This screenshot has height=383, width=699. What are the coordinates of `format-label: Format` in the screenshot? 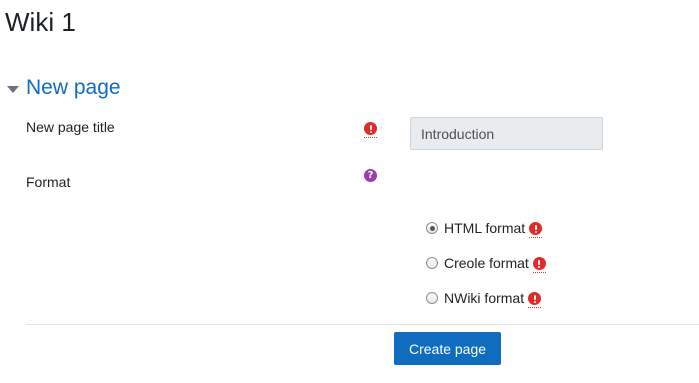 It's located at (48, 182).